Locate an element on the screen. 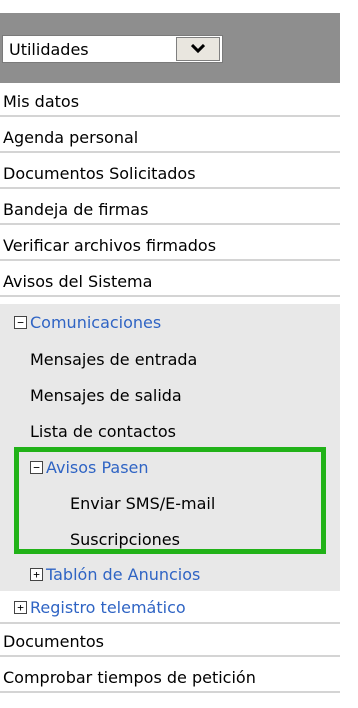  menu-item-label: Documentos is located at coordinates (54, 641).